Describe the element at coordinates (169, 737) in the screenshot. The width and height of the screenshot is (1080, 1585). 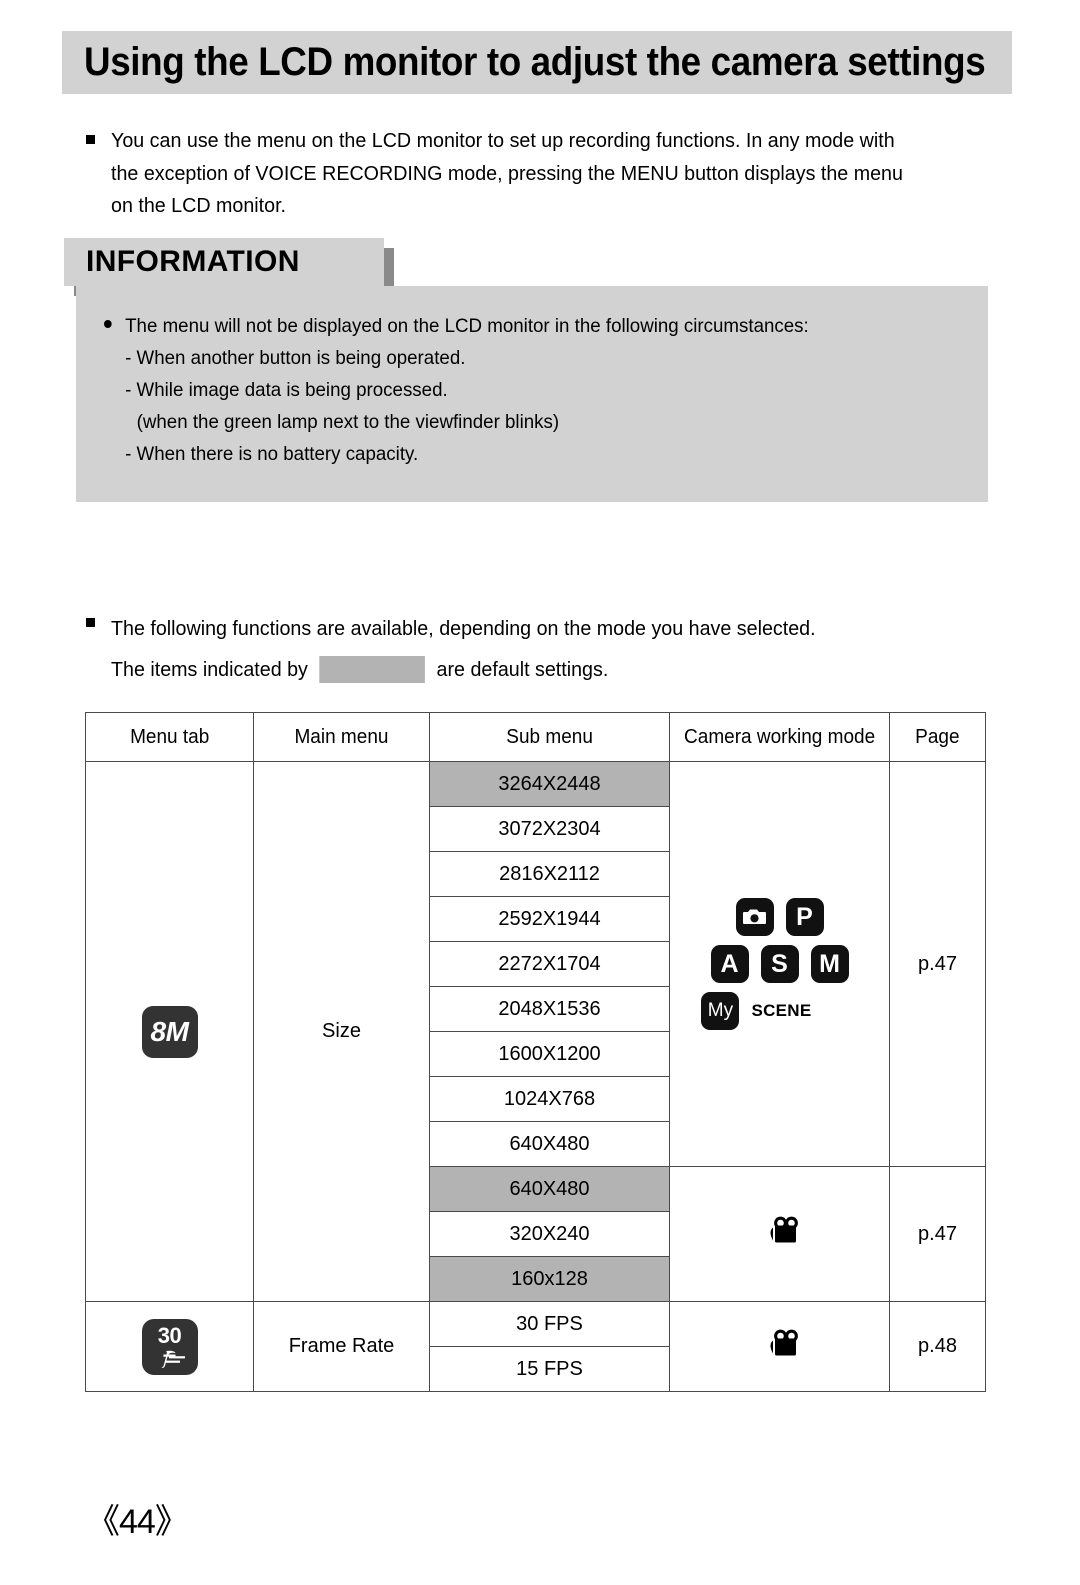
I see `header-menu-tab: Menu tab` at that location.